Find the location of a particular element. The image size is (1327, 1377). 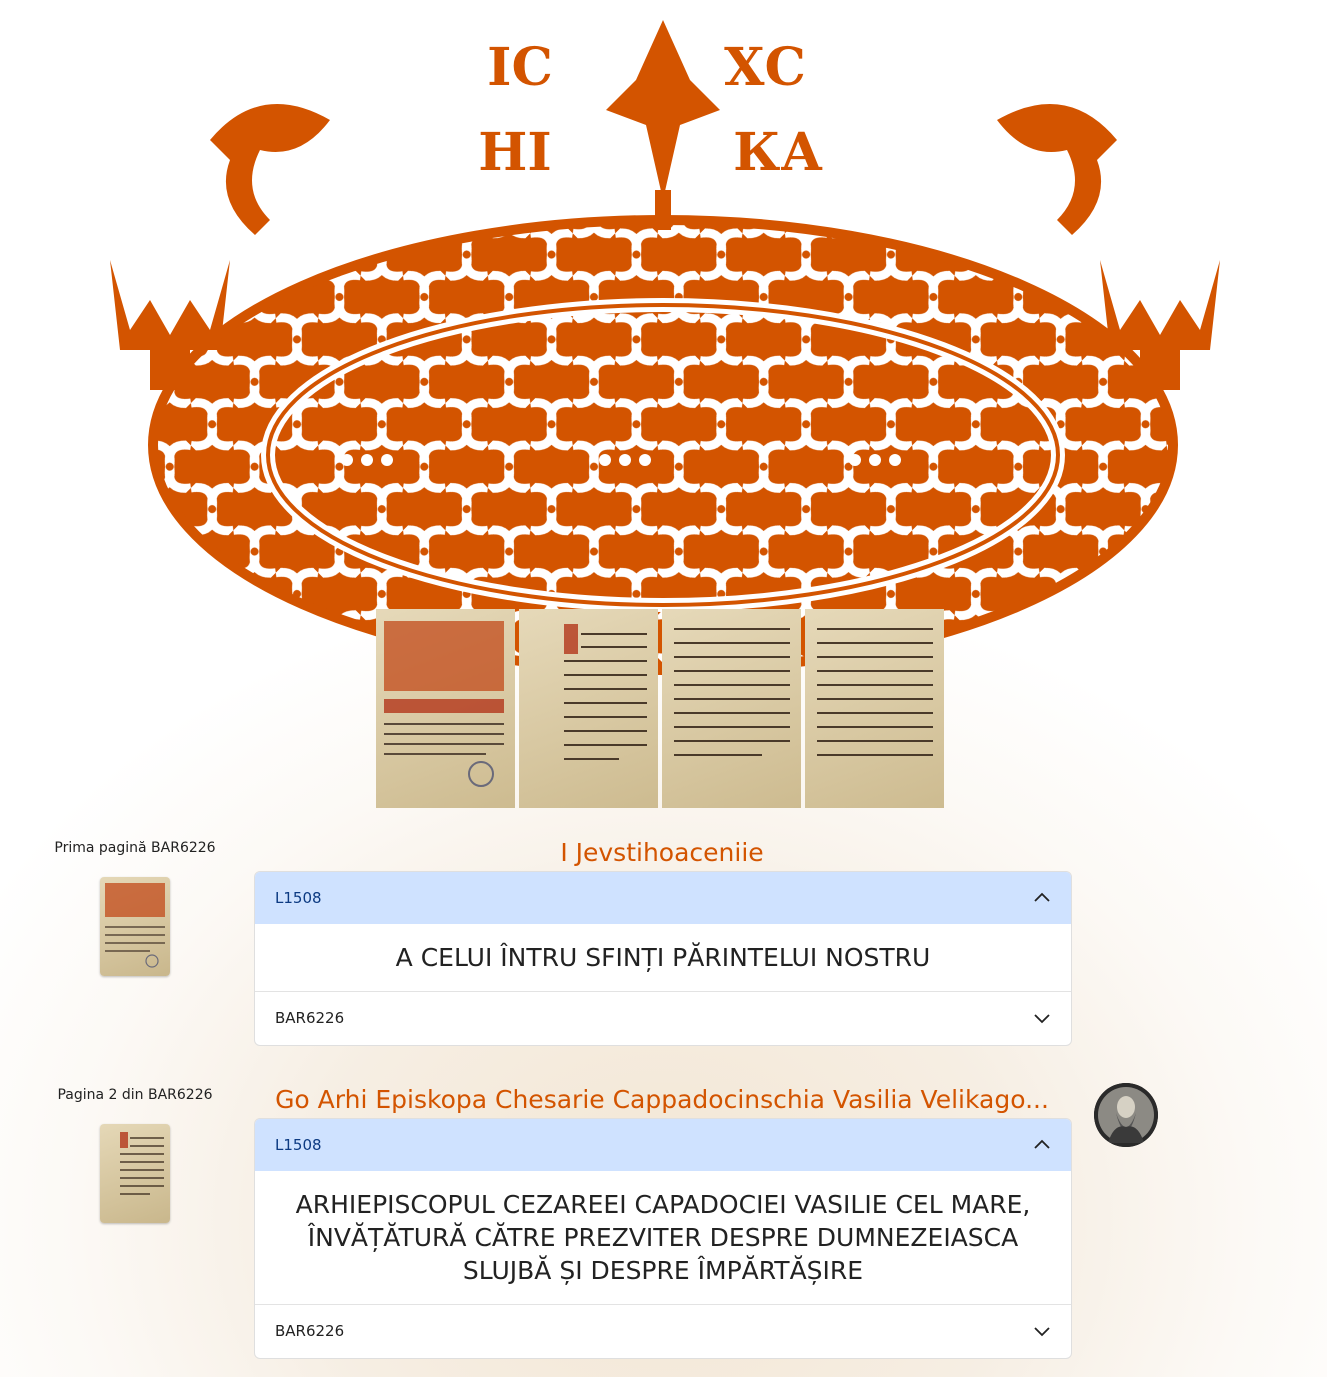

page-thumbnails is located at coordinates (660, 708).